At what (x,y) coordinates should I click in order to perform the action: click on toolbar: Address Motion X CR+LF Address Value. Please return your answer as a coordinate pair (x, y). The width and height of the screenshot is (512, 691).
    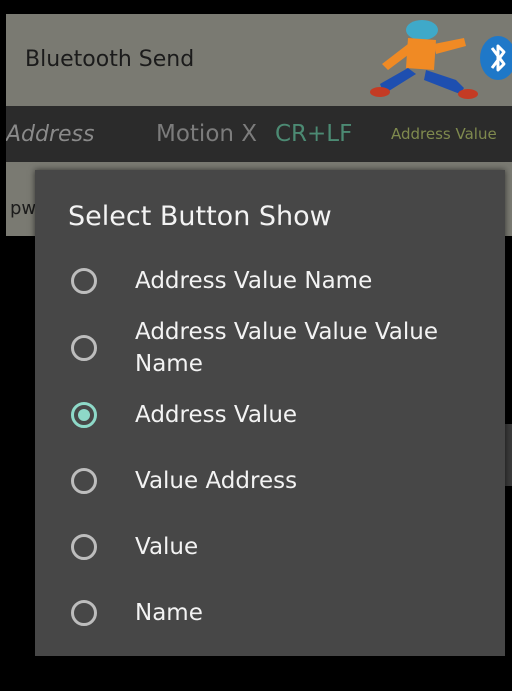
    Looking at the image, I should click on (259, 134).